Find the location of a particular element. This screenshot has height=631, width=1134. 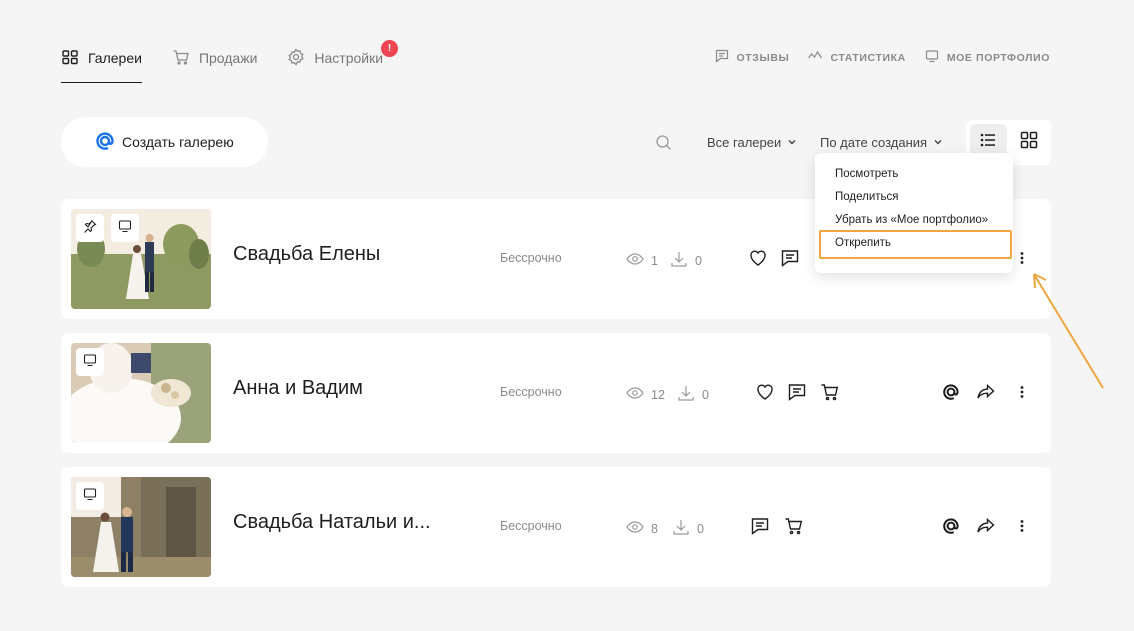

views-stat: 12 is located at coordinates (645, 394).